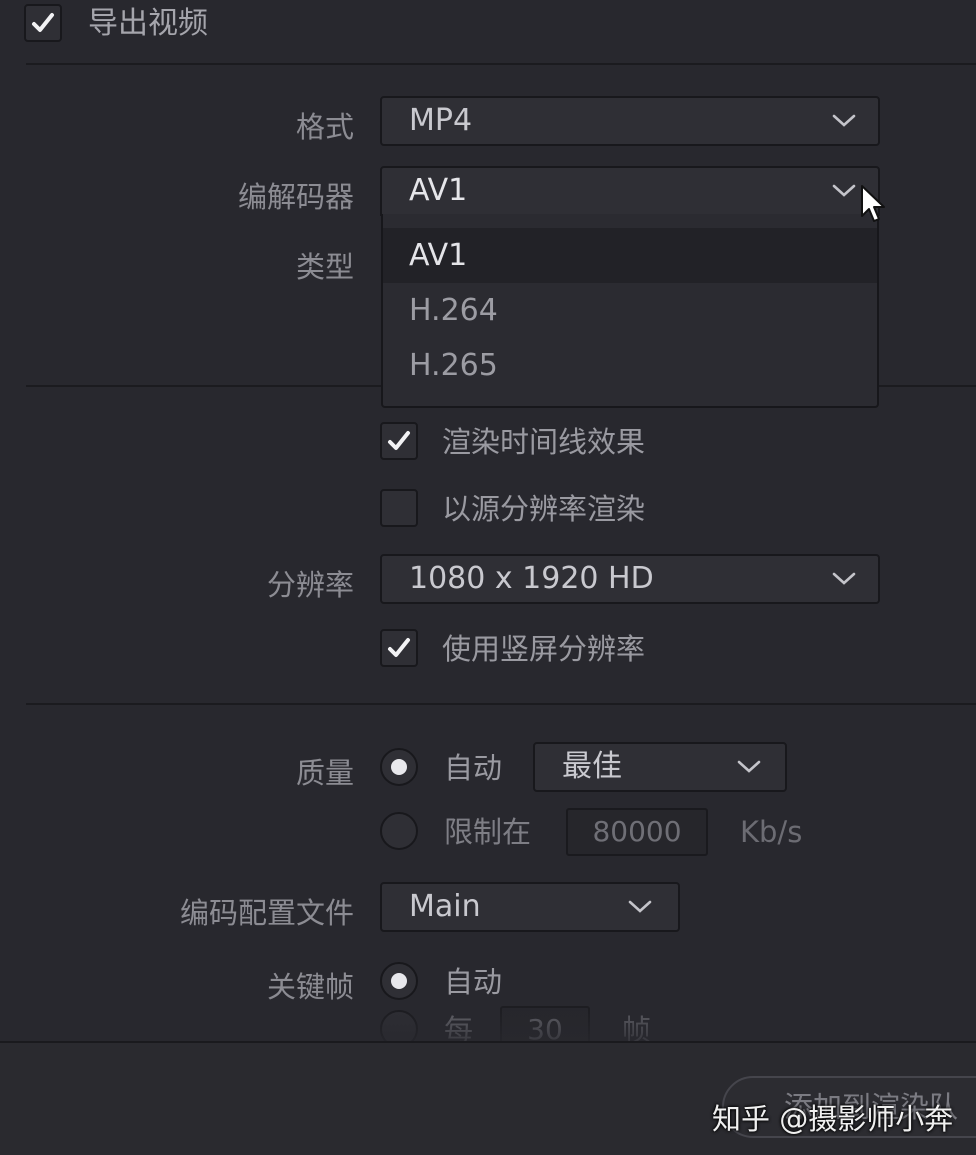 This screenshot has height=1155, width=976. I want to click on codec-select: AV1, so click(630, 191).